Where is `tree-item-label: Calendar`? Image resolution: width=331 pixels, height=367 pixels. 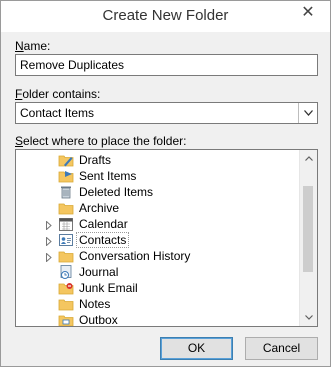 tree-item-label: Calendar is located at coordinates (103, 224).